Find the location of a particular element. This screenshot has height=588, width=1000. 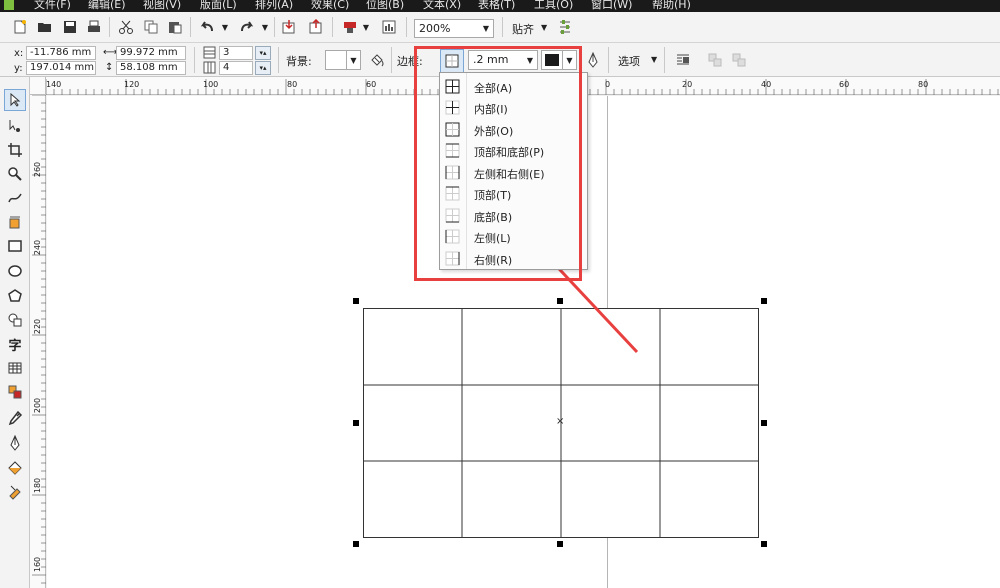

column-count-field: 4 is located at coordinates (236, 68).